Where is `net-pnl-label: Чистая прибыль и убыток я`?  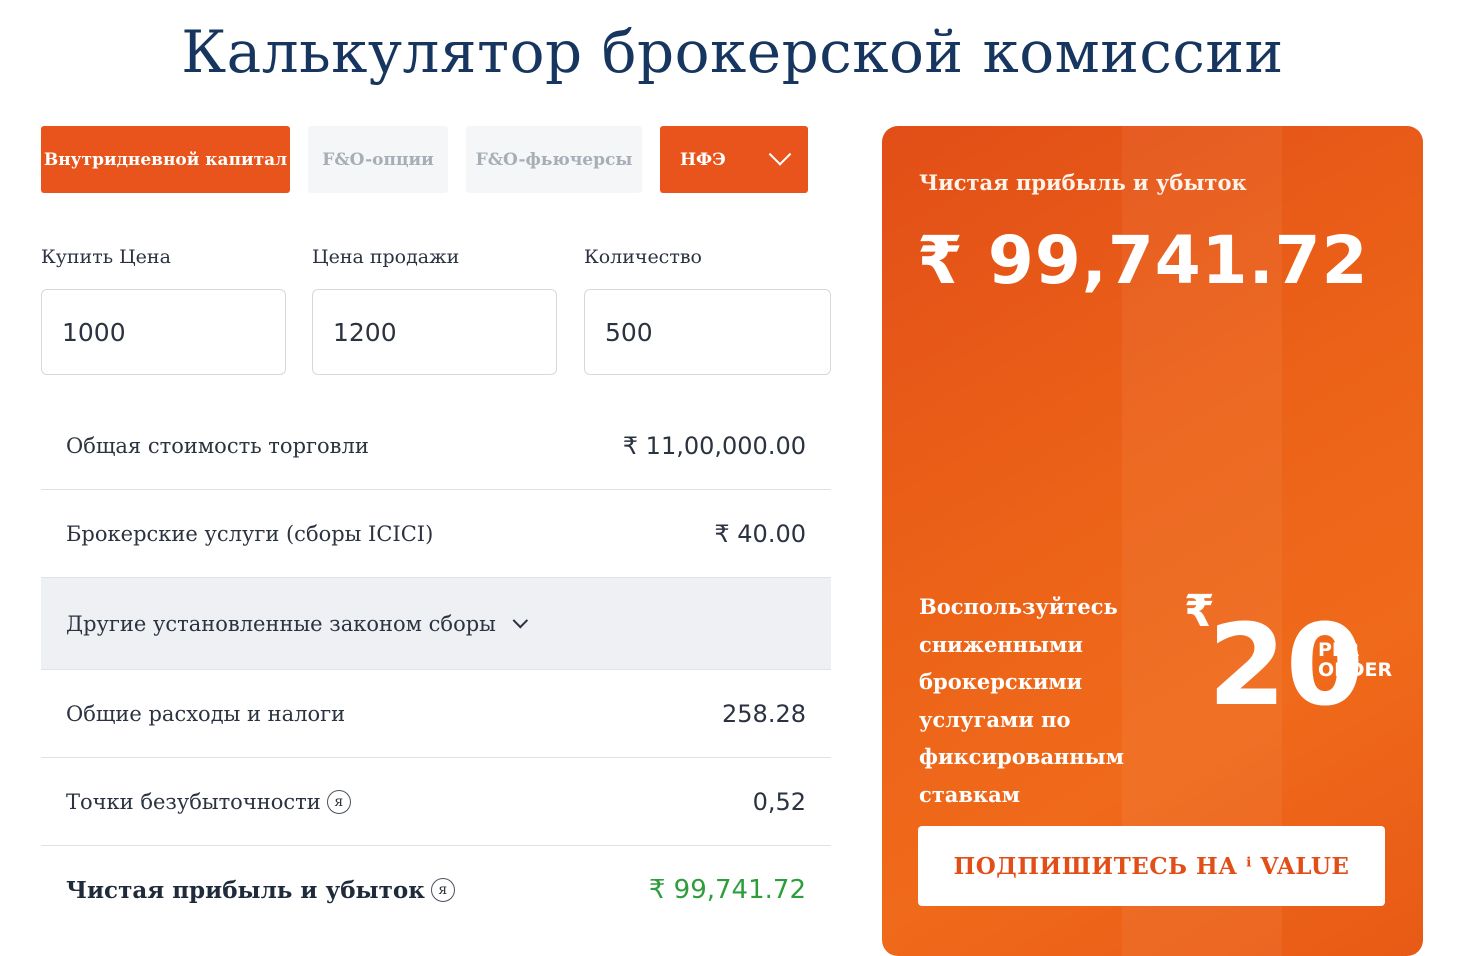 net-pnl-label: Чистая прибыль и убыток я is located at coordinates (260, 890).